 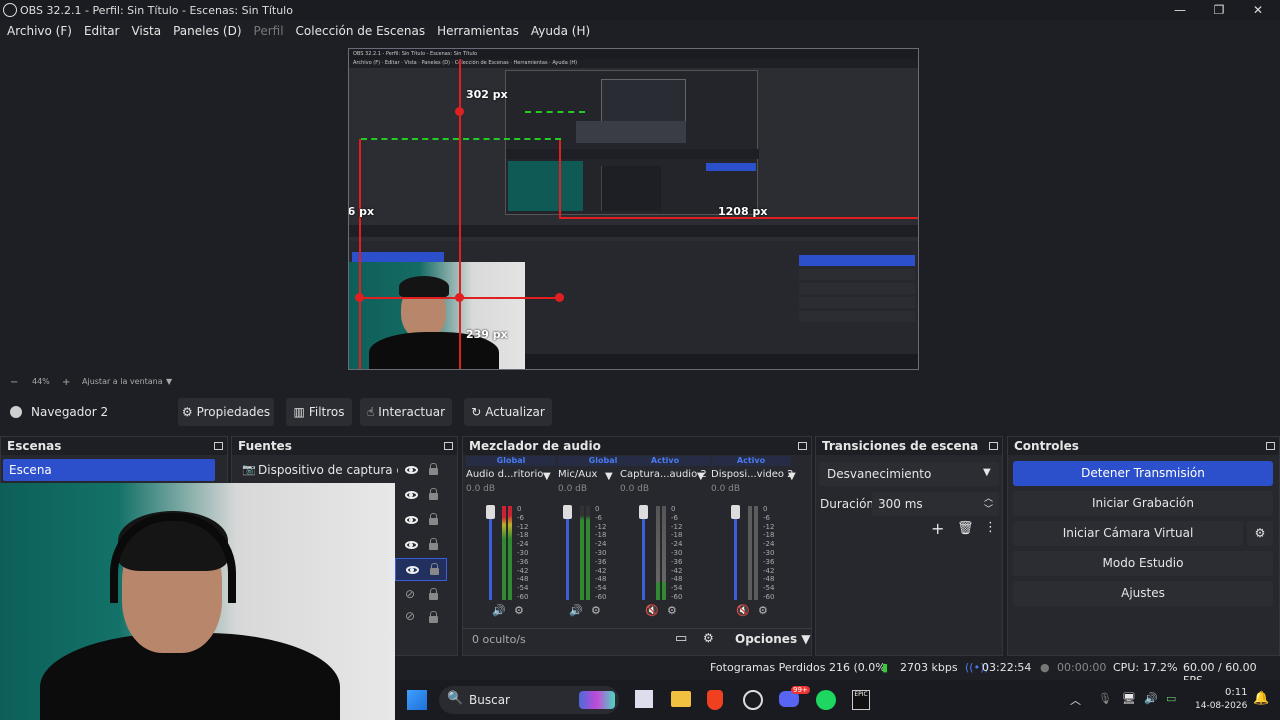 What do you see at coordinates (340, 469) in the screenshot?
I see `source-row: 📷 Dispositivo de captura de vi` at bounding box center [340, 469].